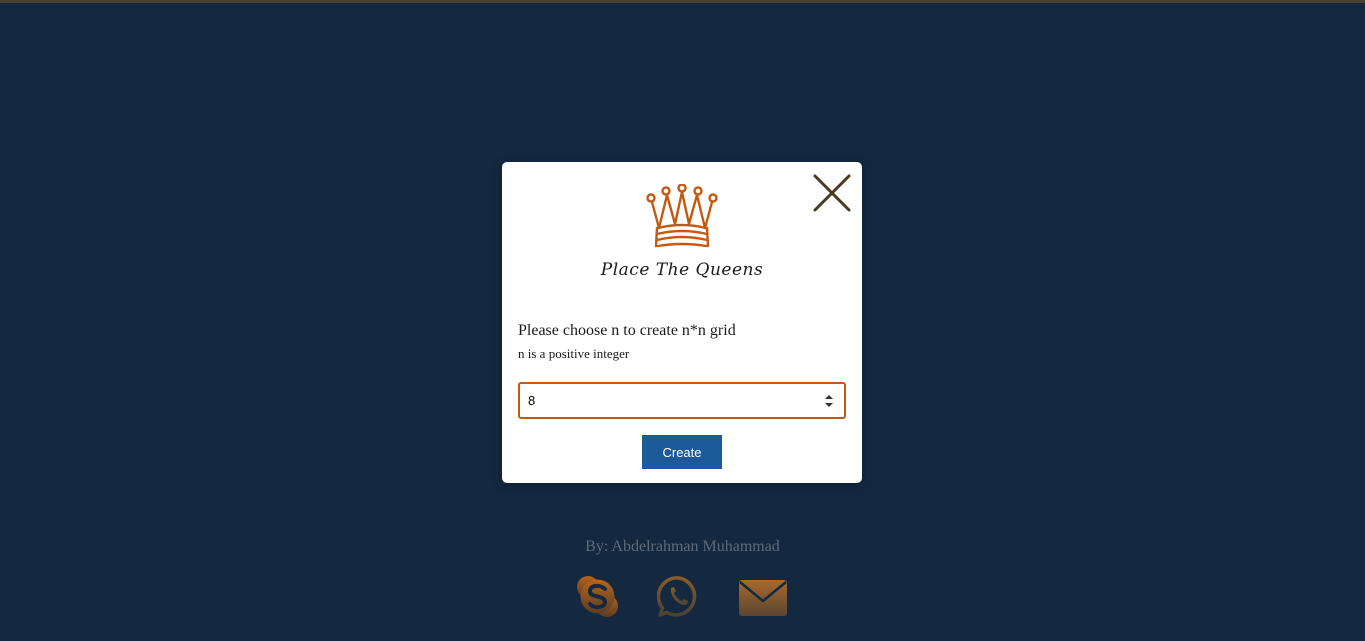 The height and width of the screenshot is (641, 1365). Describe the element at coordinates (574, 353) in the screenshot. I see `grid-size-hint: n is a positive integer` at that location.